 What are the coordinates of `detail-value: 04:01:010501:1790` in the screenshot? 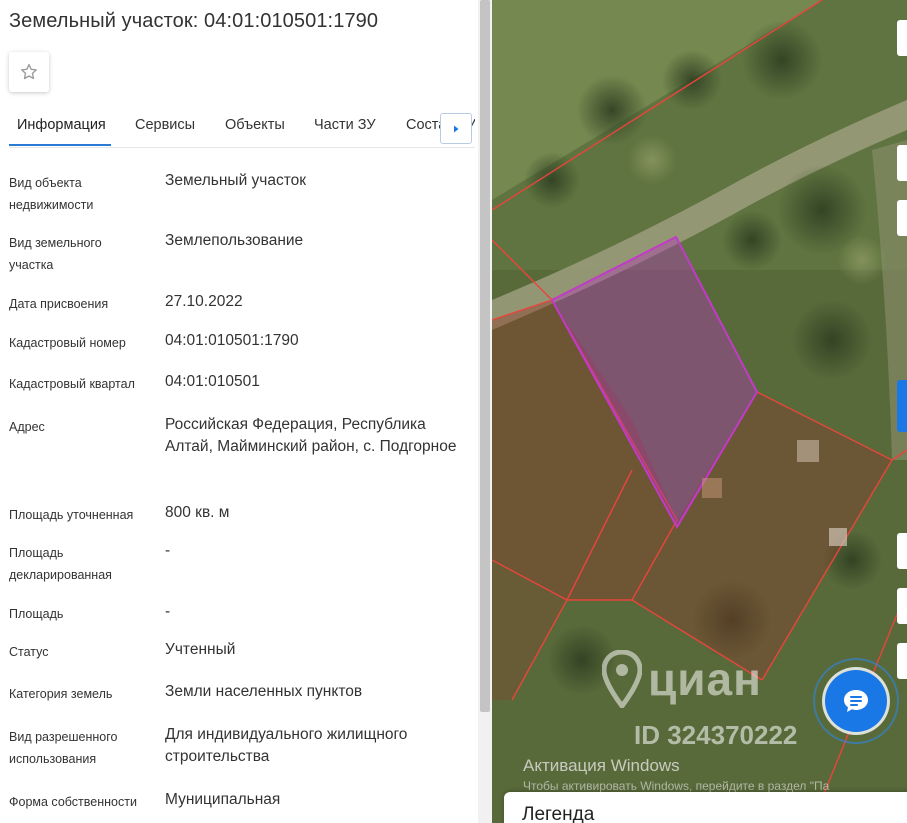 It's located at (232, 340).